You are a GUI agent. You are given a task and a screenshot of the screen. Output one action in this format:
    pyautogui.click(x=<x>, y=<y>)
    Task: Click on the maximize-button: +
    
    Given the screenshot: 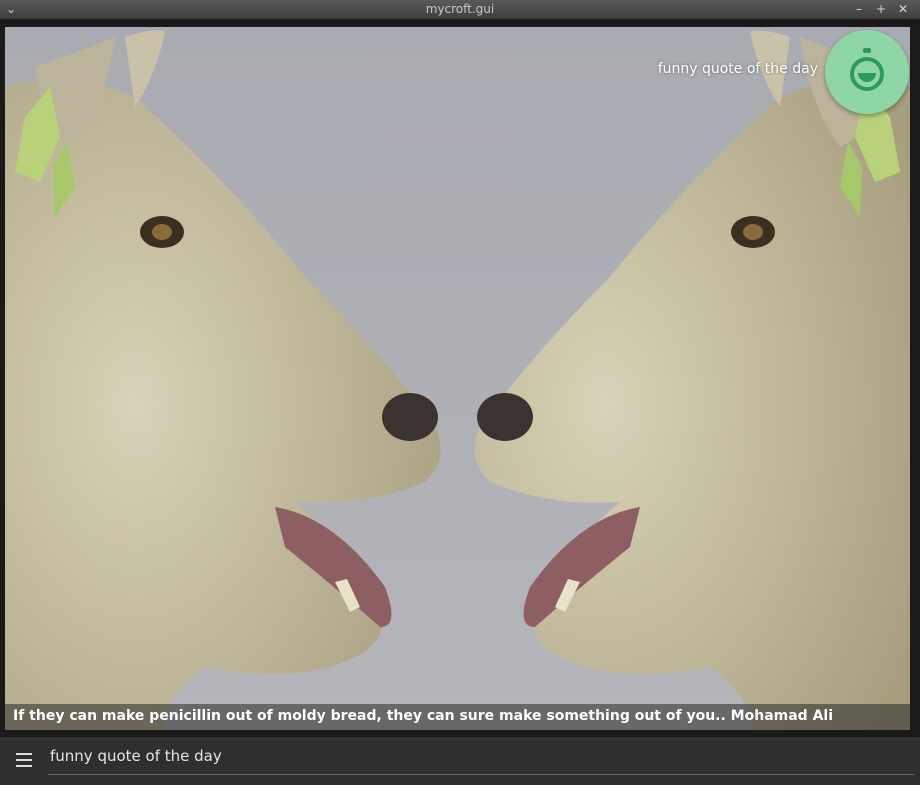 What is the action you would take?
    pyautogui.click(x=881, y=9)
    